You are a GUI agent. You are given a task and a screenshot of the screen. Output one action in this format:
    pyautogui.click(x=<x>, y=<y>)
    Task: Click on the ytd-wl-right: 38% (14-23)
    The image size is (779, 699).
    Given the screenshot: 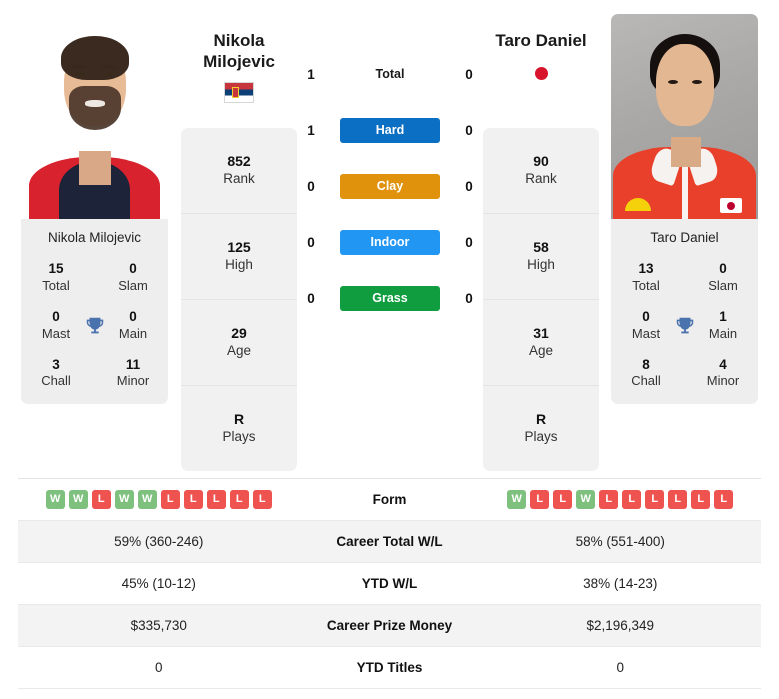 What is the action you would take?
    pyautogui.click(x=620, y=583)
    